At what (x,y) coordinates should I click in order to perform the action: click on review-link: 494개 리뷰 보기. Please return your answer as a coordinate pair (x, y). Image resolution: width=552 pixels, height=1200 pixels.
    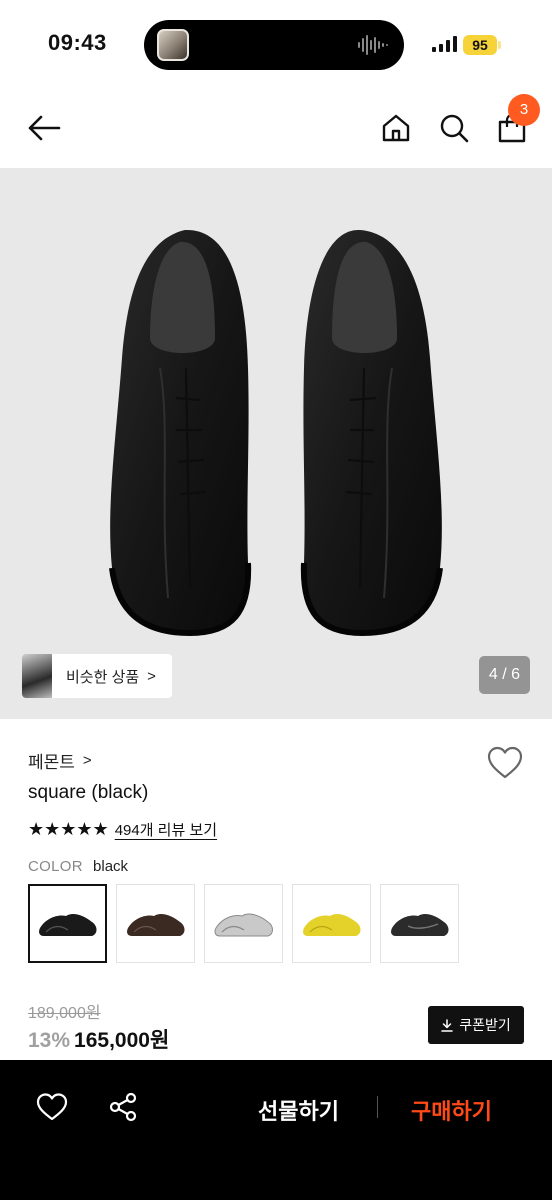
    Looking at the image, I should click on (166, 829).